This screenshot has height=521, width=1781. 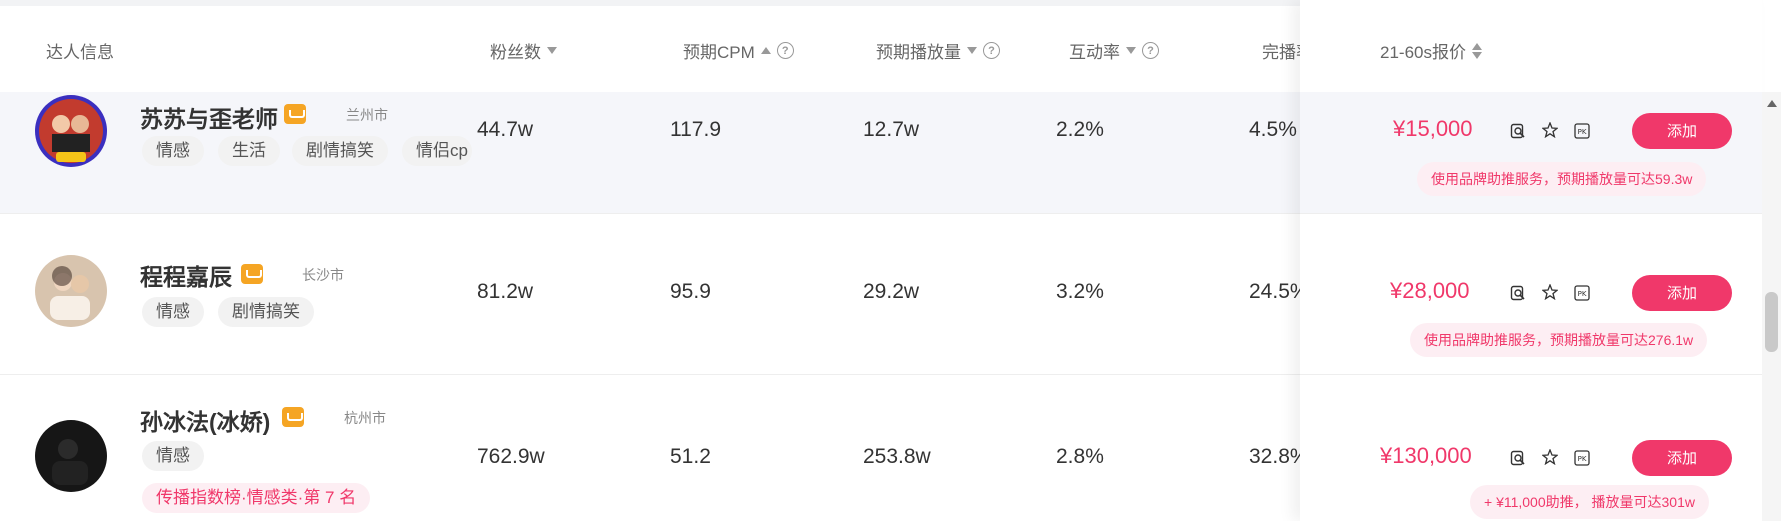 What do you see at coordinates (323, 275) in the screenshot?
I see `city-label: 长沙市` at bounding box center [323, 275].